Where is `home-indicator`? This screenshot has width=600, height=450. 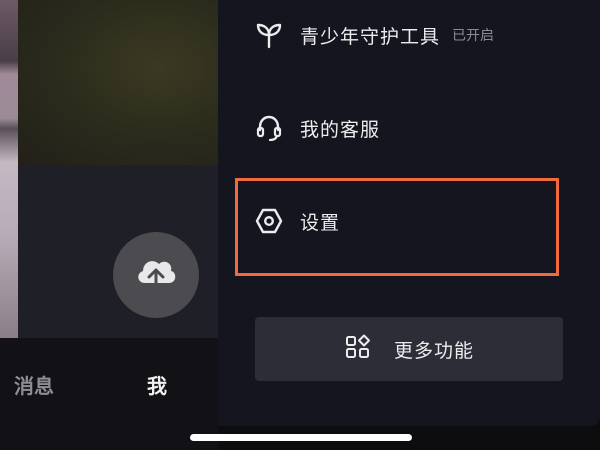 home-indicator is located at coordinates (301, 437).